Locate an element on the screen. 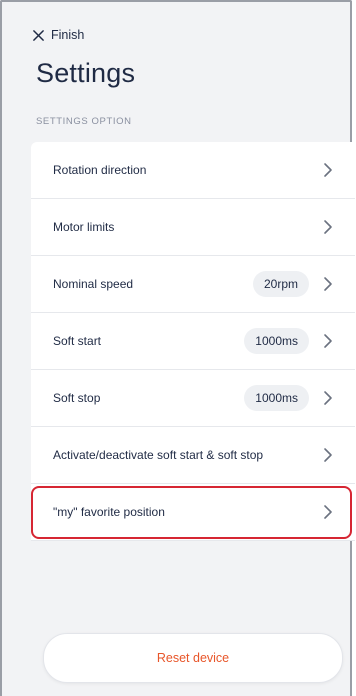 The image size is (356, 696). settings-item-soft-start: Soft start 1000ms is located at coordinates (193, 341).